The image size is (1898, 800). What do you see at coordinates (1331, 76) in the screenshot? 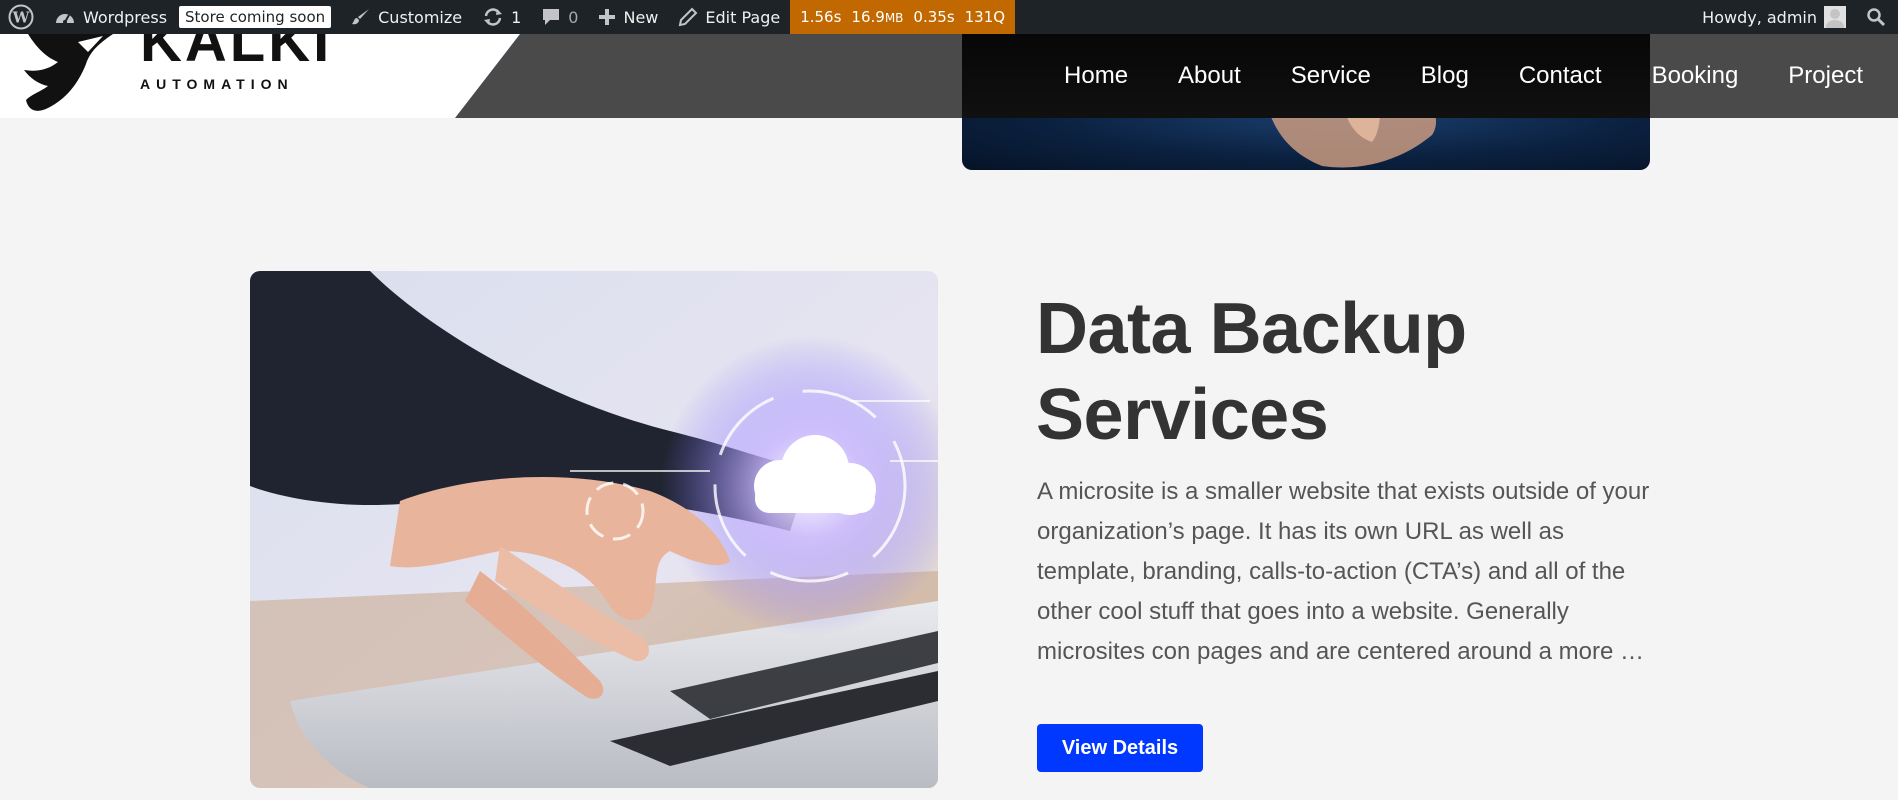
I see `nav-service: Service` at bounding box center [1331, 76].